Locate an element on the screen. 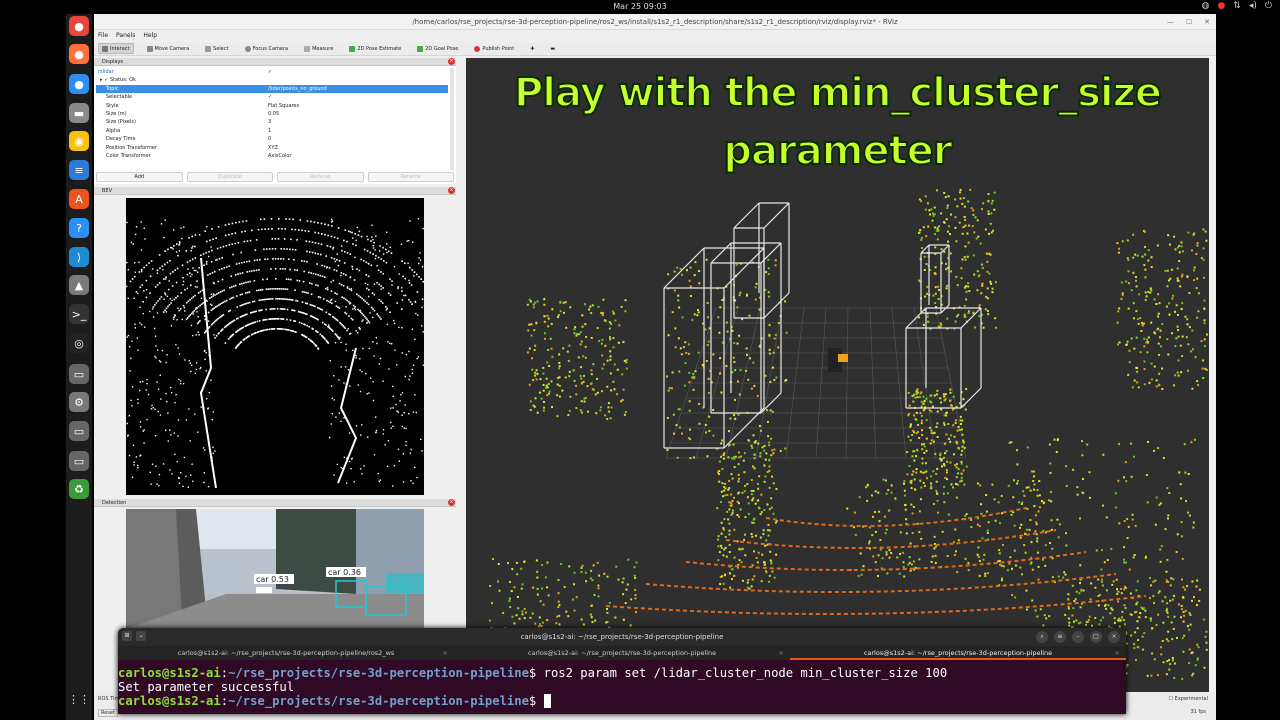 The width and height of the screenshot is (1280, 720). measure-tool: Measure is located at coordinates (318, 48).